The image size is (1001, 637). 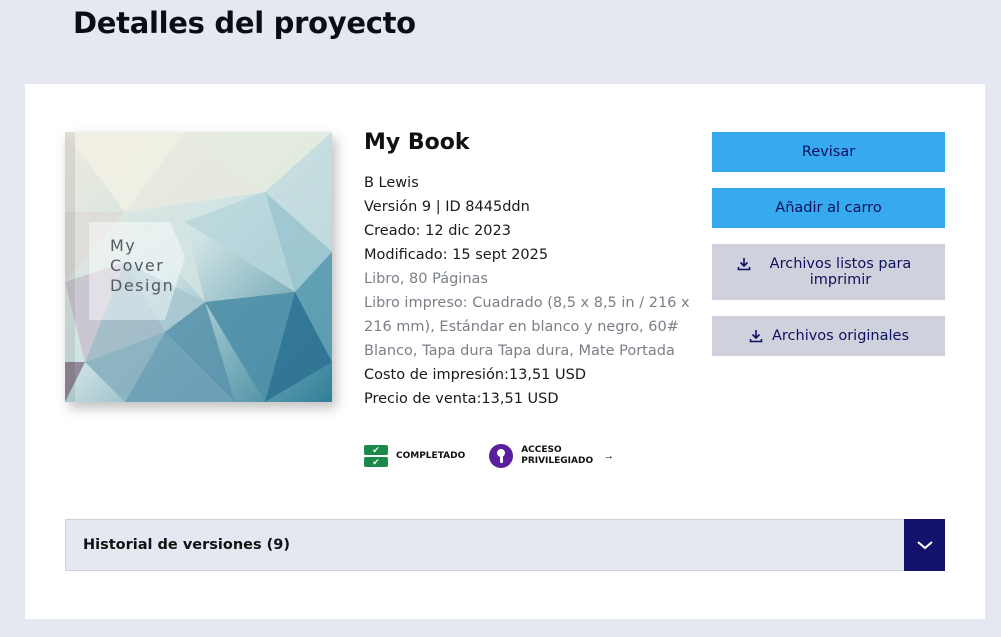 I want to click on original-files-button: Archivos originales, so click(x=828, y=336).